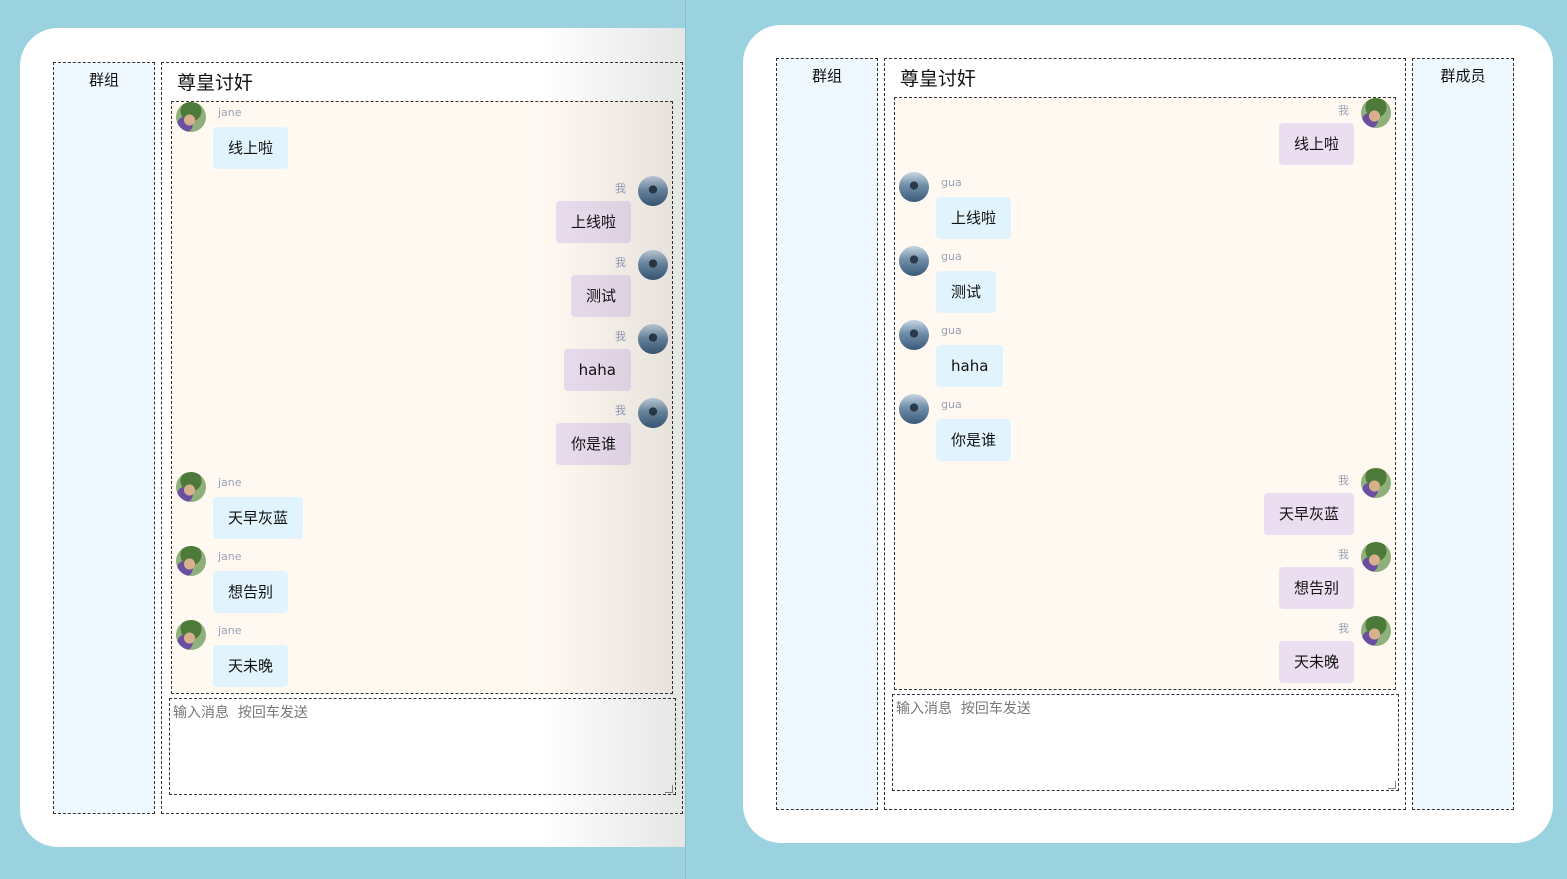 Image resolution: width=1567 pixels, height=879 pixels. I want to click on members-sidebar-title: 群成员, so click(1463, 76).